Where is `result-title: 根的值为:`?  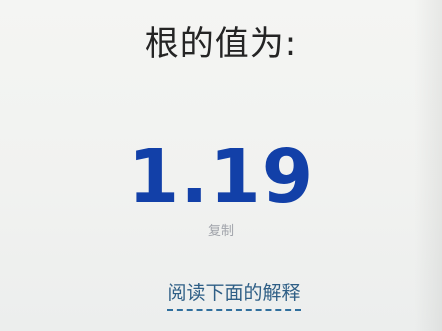
result-title: 根的值为: is located at coordinates (221, 44).